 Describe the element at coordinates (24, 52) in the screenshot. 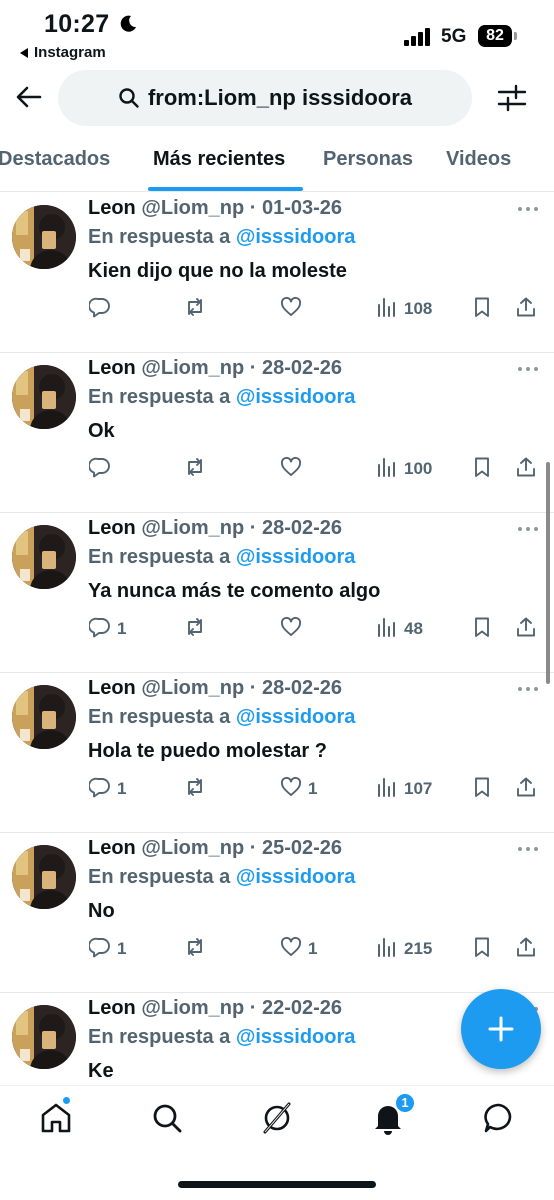

I see `back-triangle-icon` at that location.